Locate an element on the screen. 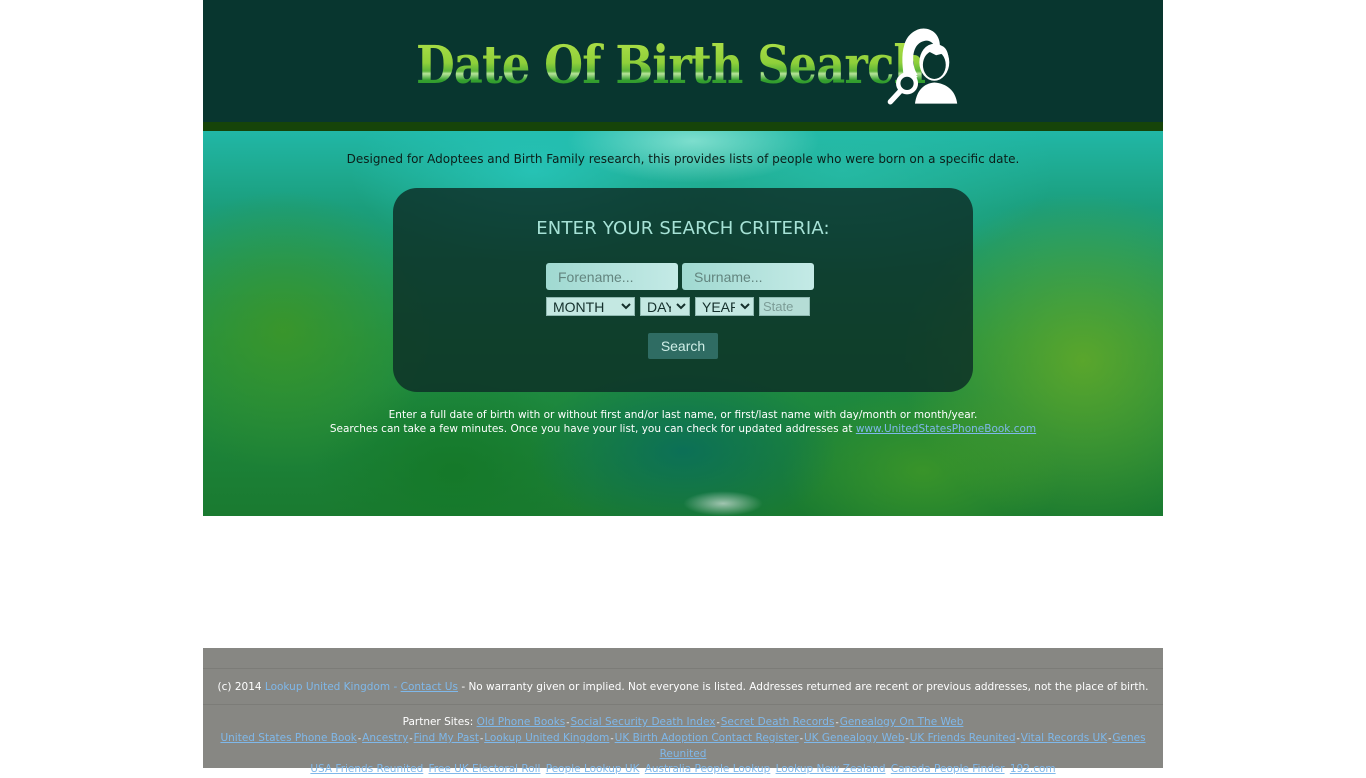  partner-link: Find My Past is located at coordinates (446, 738).